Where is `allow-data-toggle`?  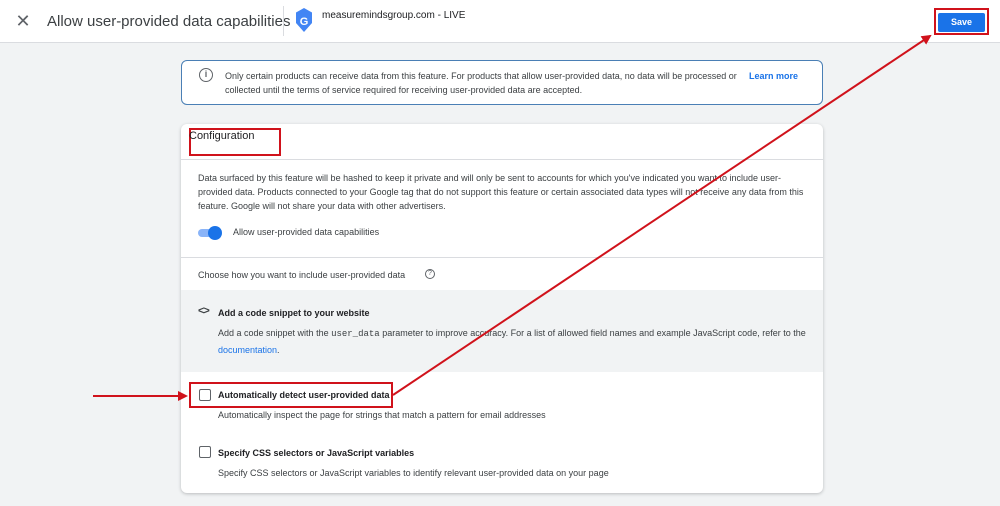 allow-data-toggle is located at coordinates (210, 233).